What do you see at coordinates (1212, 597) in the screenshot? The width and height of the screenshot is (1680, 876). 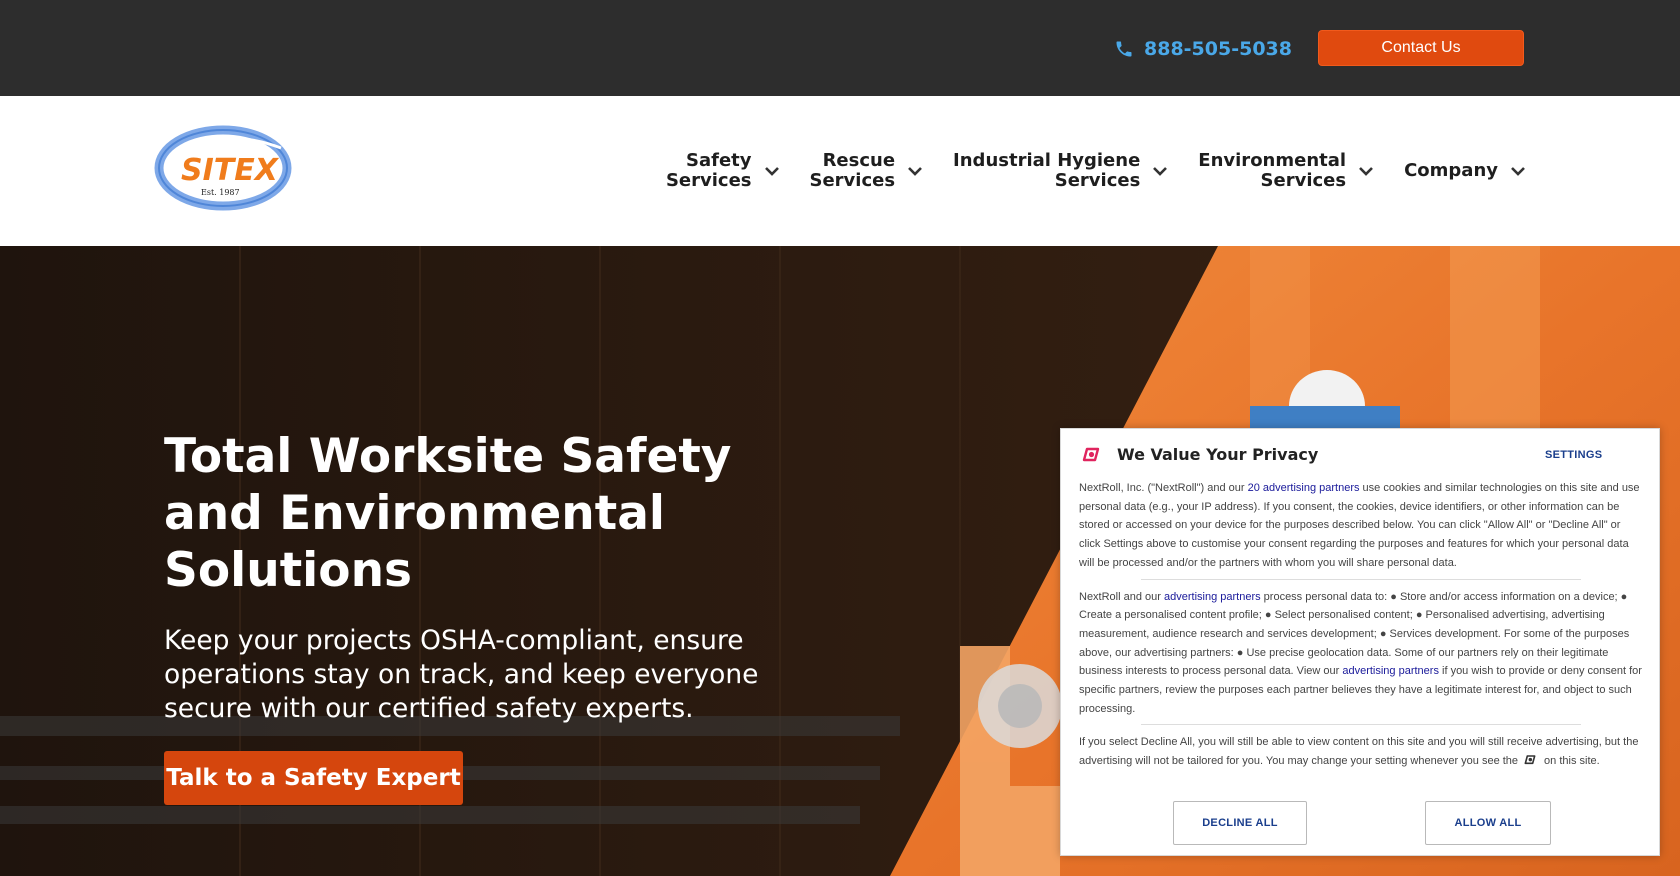 I see `advertising-partners-link: advertising partners` at bounding box center [1212, 597].